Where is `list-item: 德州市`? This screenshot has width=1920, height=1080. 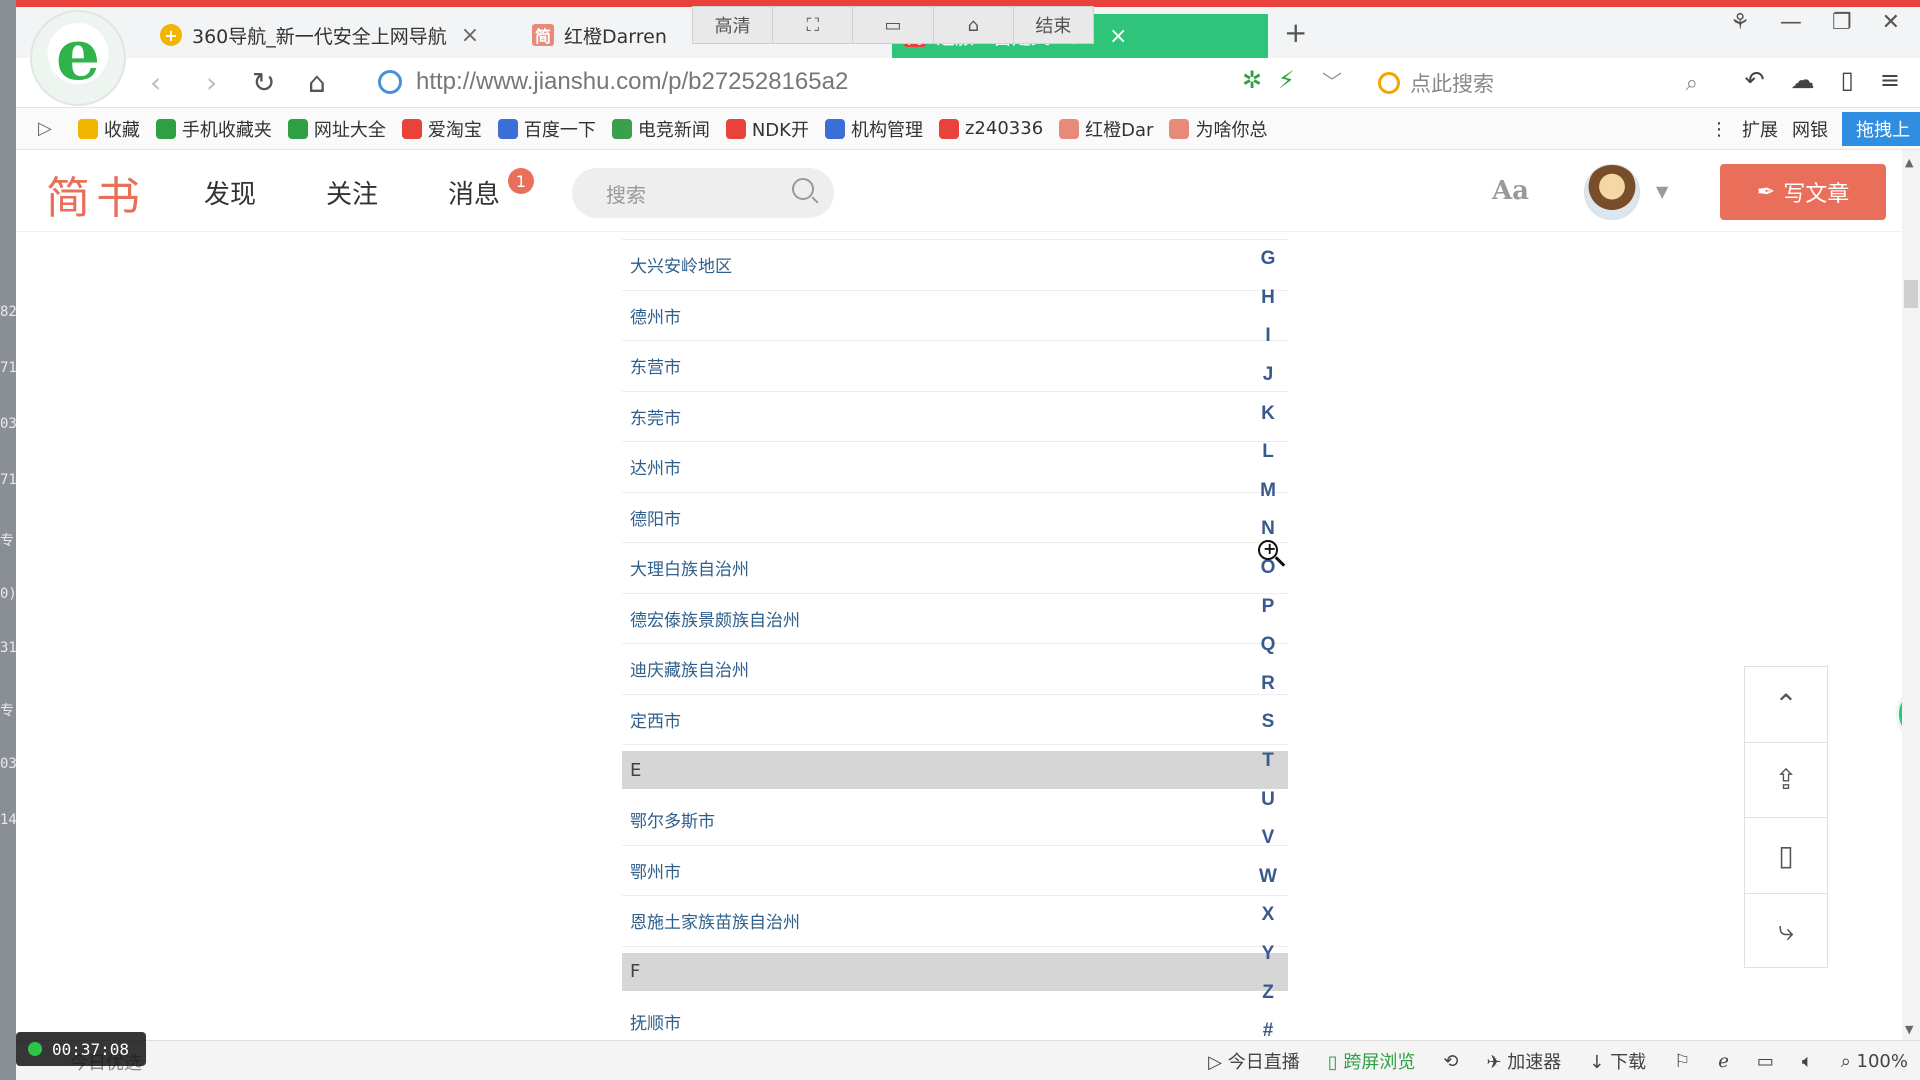 list-item: 德州市 is located at coordinates (955, 316).